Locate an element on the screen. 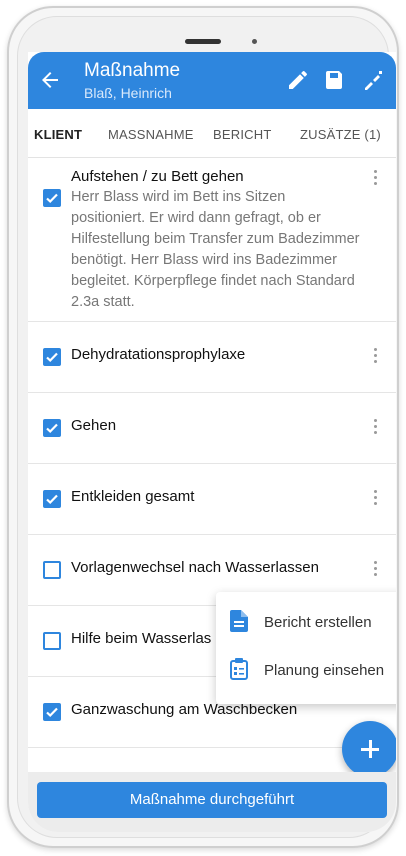 This screenshot has height=856, width=406. menu-item-label: Planung einsehen is located at coordinates (324, 670).